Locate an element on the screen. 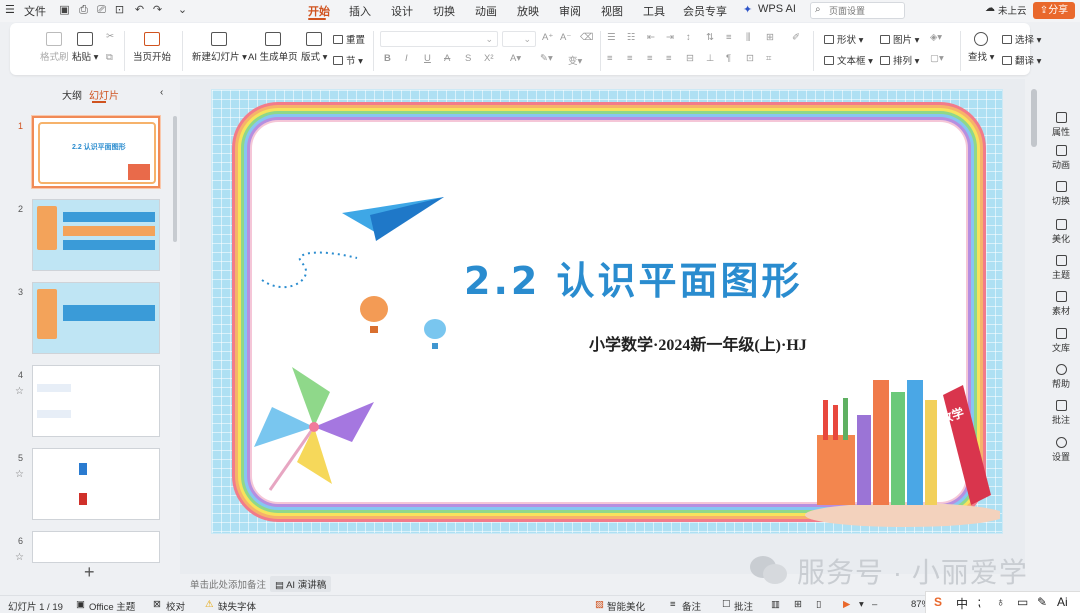 The width and height of the screenshot is (1080, 613). align-center-icon: ≡ is located at coordinates (630, 58).